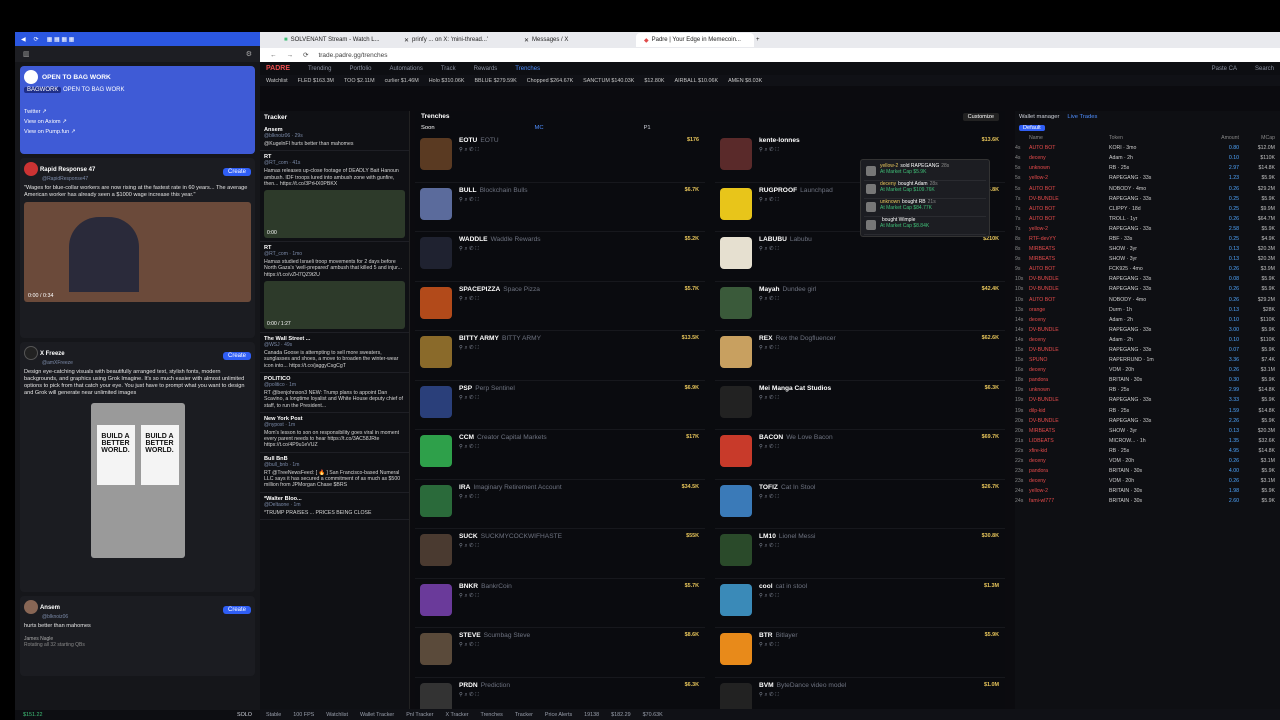 The height and width of the screenshot is (720, 1280). I want to click on trade-row: 18s pandora BRITAIN · 30s 0.30 $5.9K, so click(1147, 380).